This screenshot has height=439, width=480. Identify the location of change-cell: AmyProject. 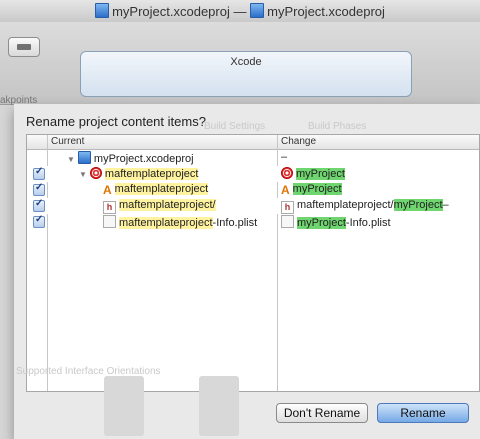
(311, 190).